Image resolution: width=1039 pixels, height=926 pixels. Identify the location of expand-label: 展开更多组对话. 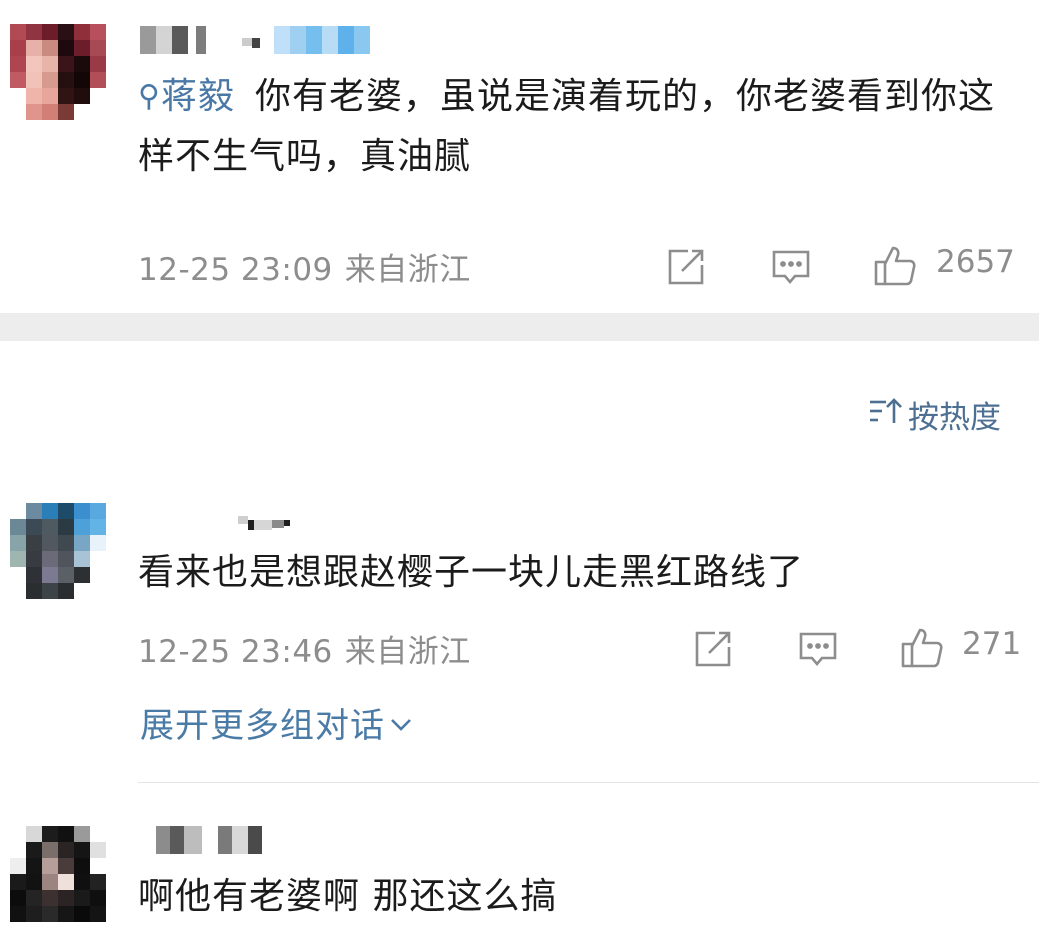
(262, 726).